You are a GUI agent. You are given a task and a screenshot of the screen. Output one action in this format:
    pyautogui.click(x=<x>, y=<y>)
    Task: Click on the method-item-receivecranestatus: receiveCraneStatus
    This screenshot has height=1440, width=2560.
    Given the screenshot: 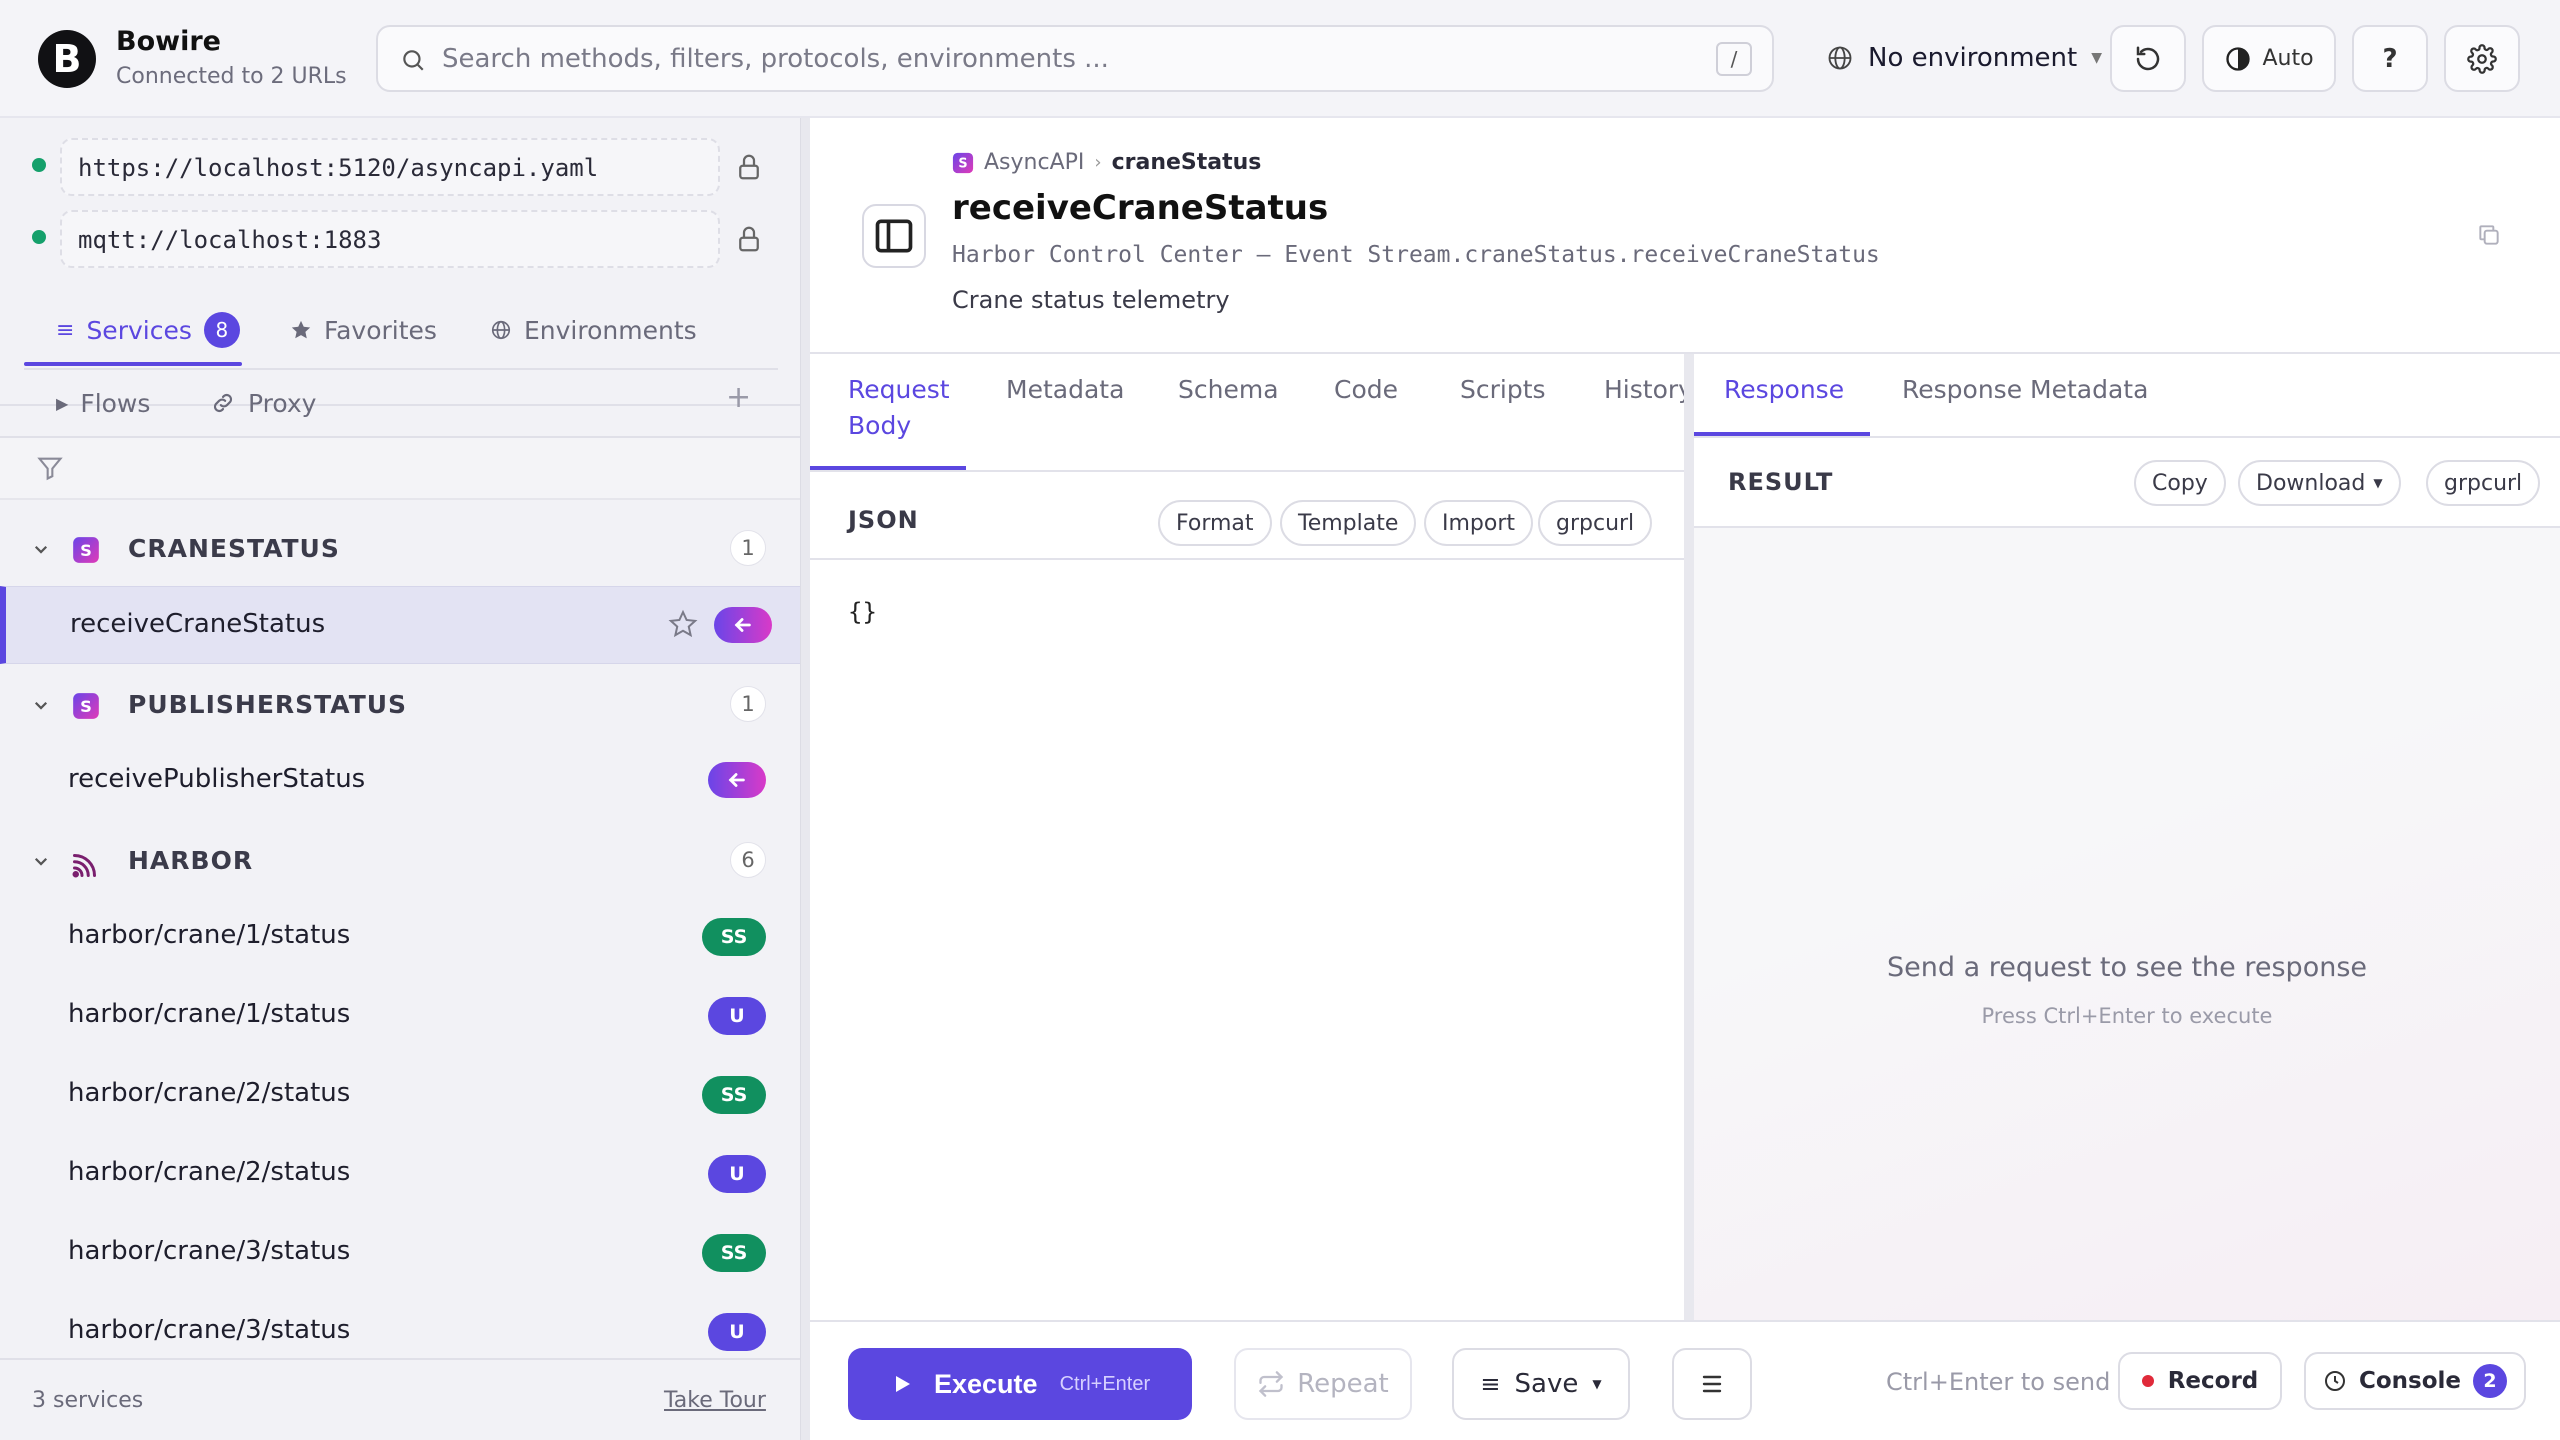 What is the action you would take?
    pyautogui.click(x=400, y=625)
    